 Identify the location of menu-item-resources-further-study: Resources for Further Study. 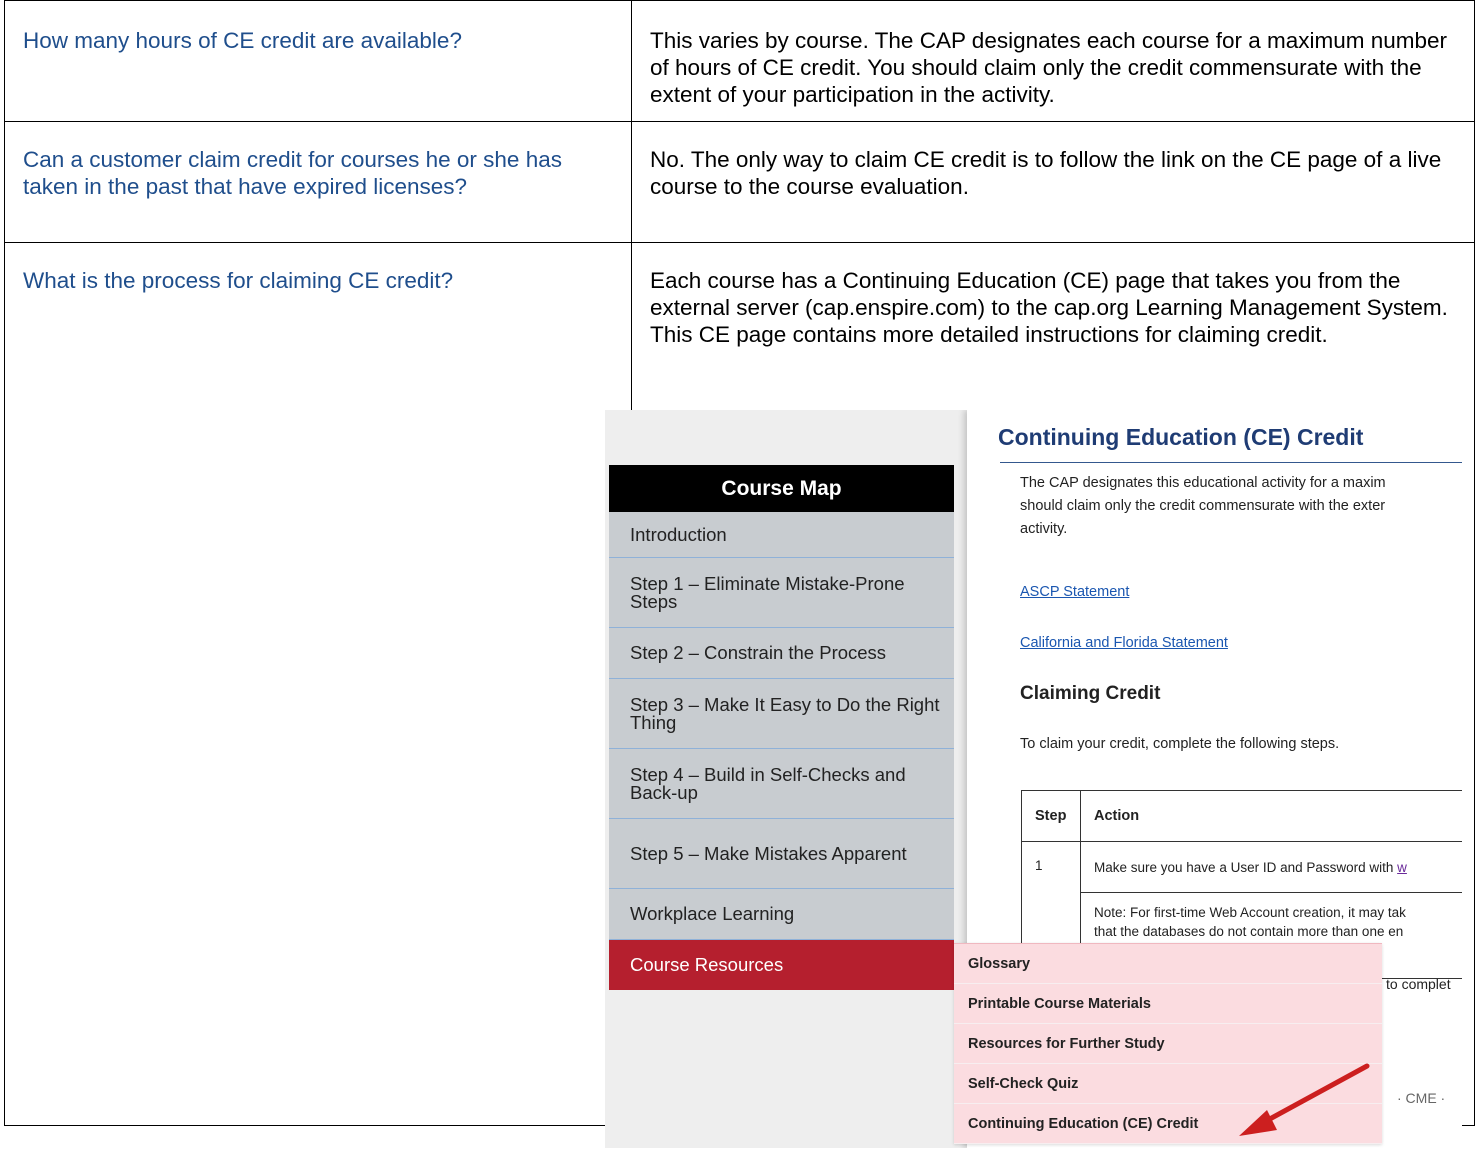
(1168, 1044).